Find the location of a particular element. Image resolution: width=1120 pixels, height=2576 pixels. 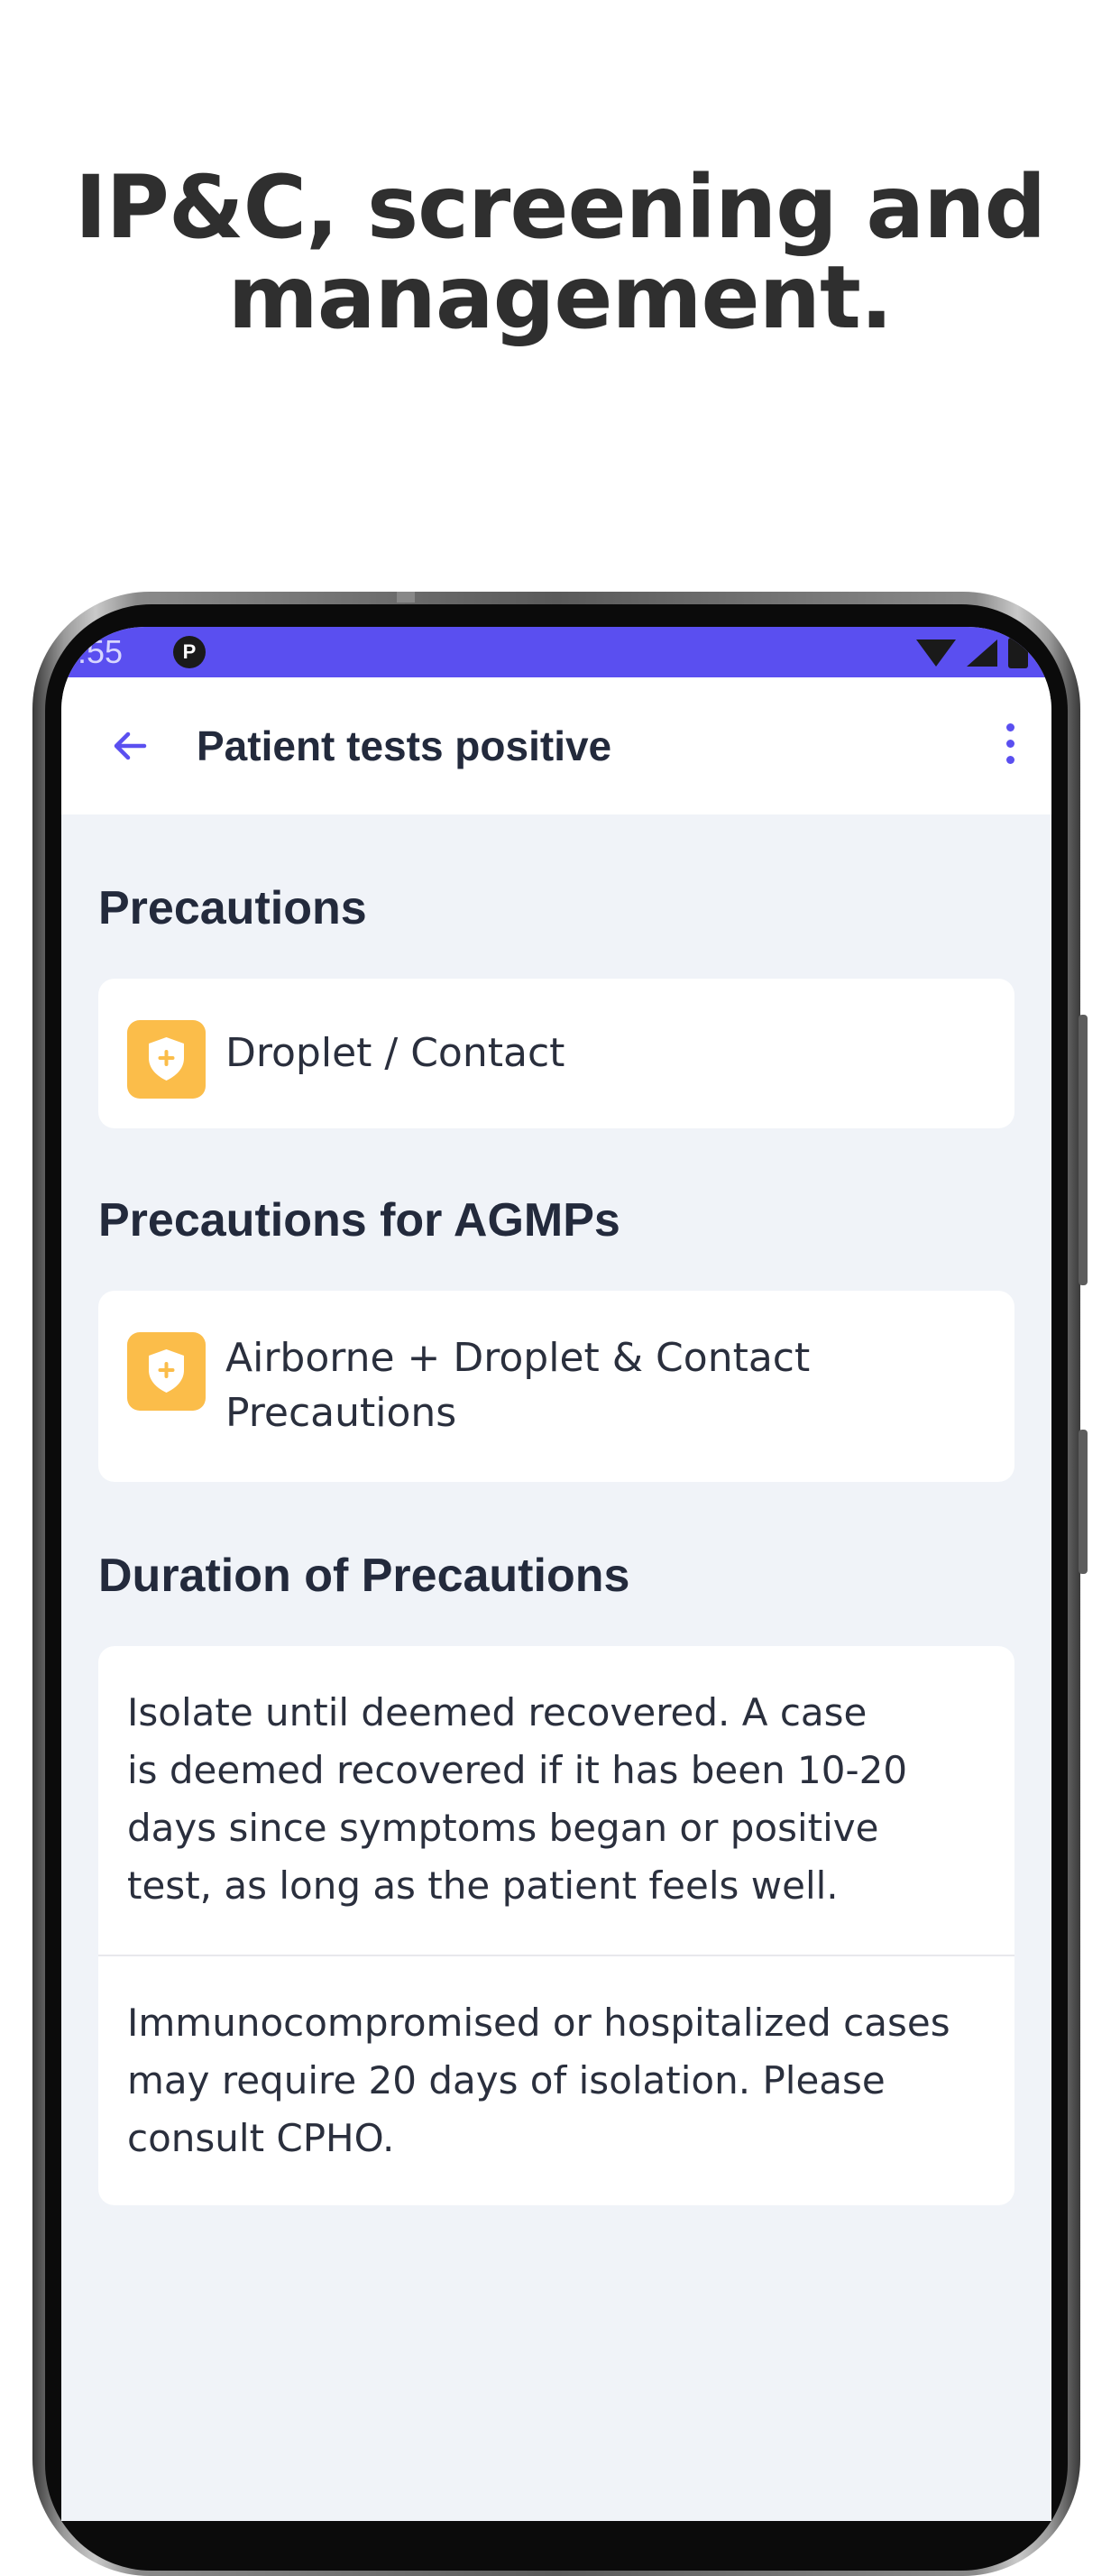

agmp-card: Airborne + Droplet & Contact Precautions is located at coordinates (556, 1386).